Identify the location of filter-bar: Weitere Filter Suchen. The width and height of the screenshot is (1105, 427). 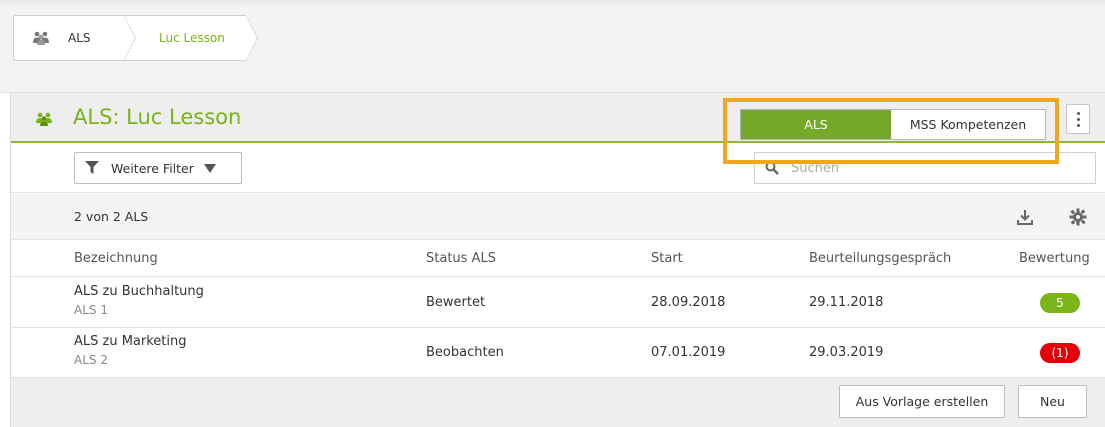
(558, 169).